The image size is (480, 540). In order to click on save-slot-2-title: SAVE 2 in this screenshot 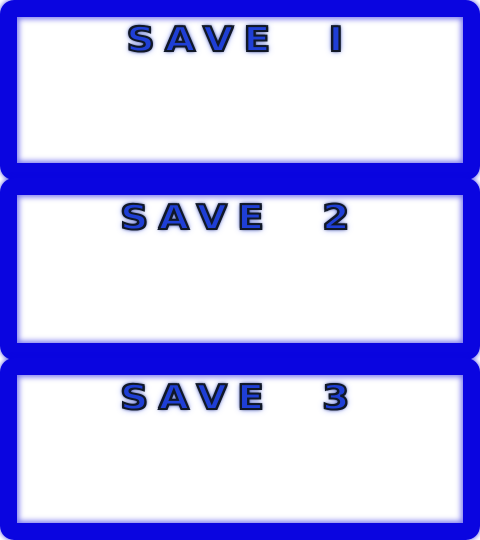, I will do `click(239, 218)`.